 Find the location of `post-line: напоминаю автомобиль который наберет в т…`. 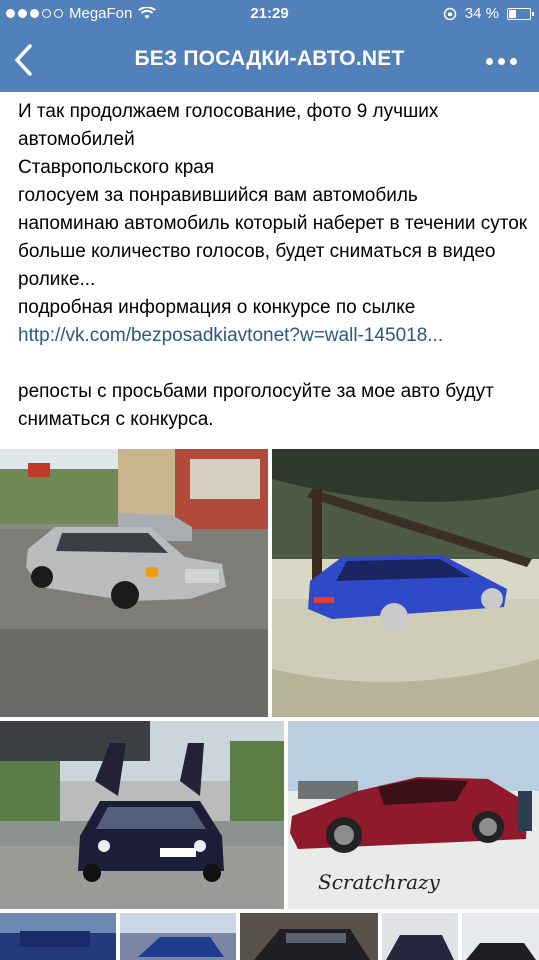

post-line: напоминаю автомобиль который наберет в т… is located at coordinates (273, 251).